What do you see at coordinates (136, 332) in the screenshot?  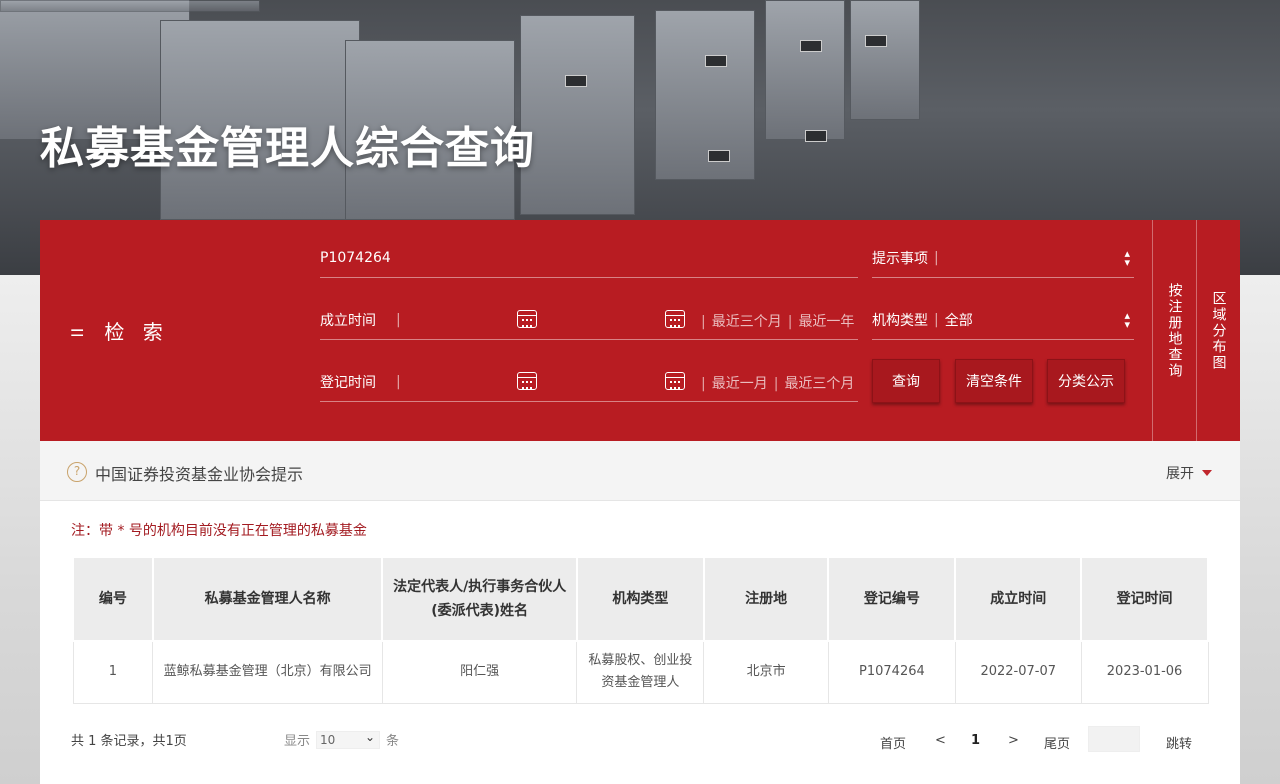 I see `search-heading-label: 检 索` at bounding box center [136, 332].